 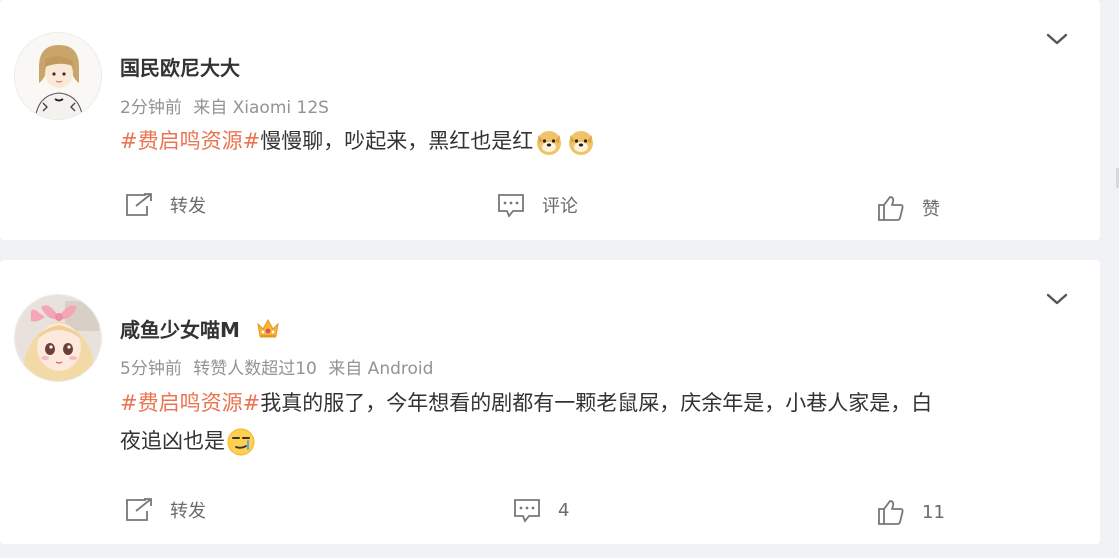 I want to click on comment-button: 4, so click(x=540, y=510).